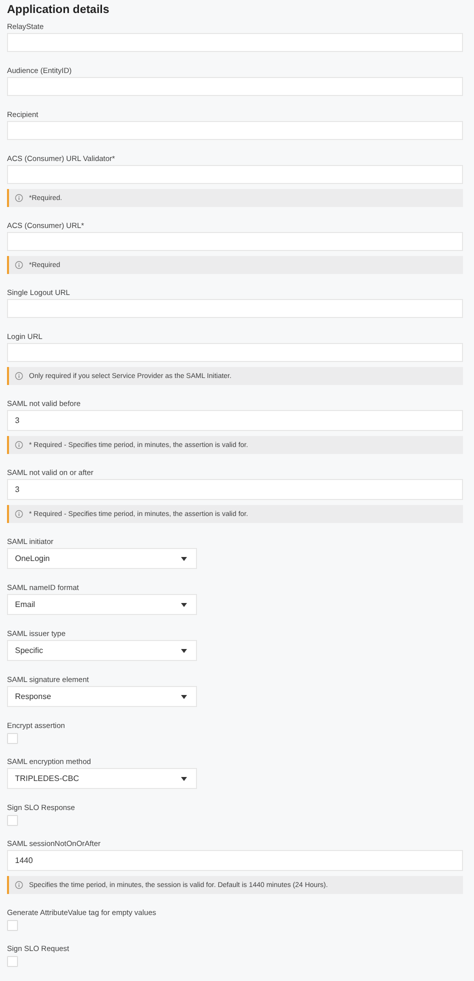  Describe the element at coordinates (58, 10) in the screenshot. I see `section-title: Application details` at that location.